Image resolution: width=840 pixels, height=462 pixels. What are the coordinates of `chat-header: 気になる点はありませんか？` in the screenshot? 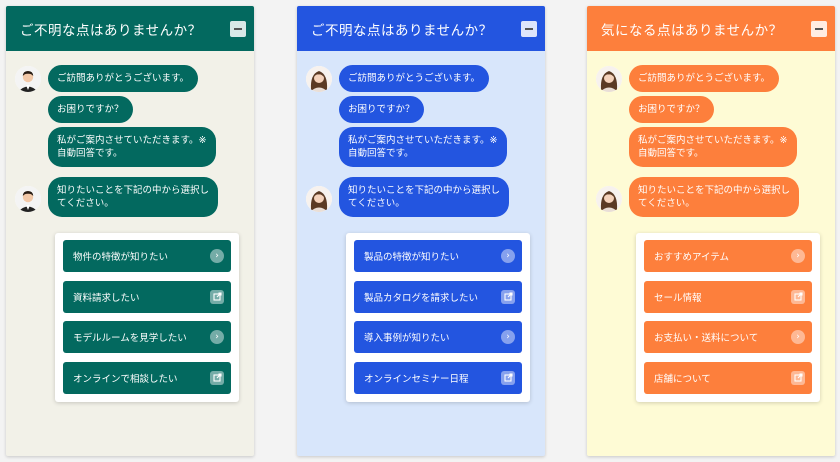 It's located at (711, 28).